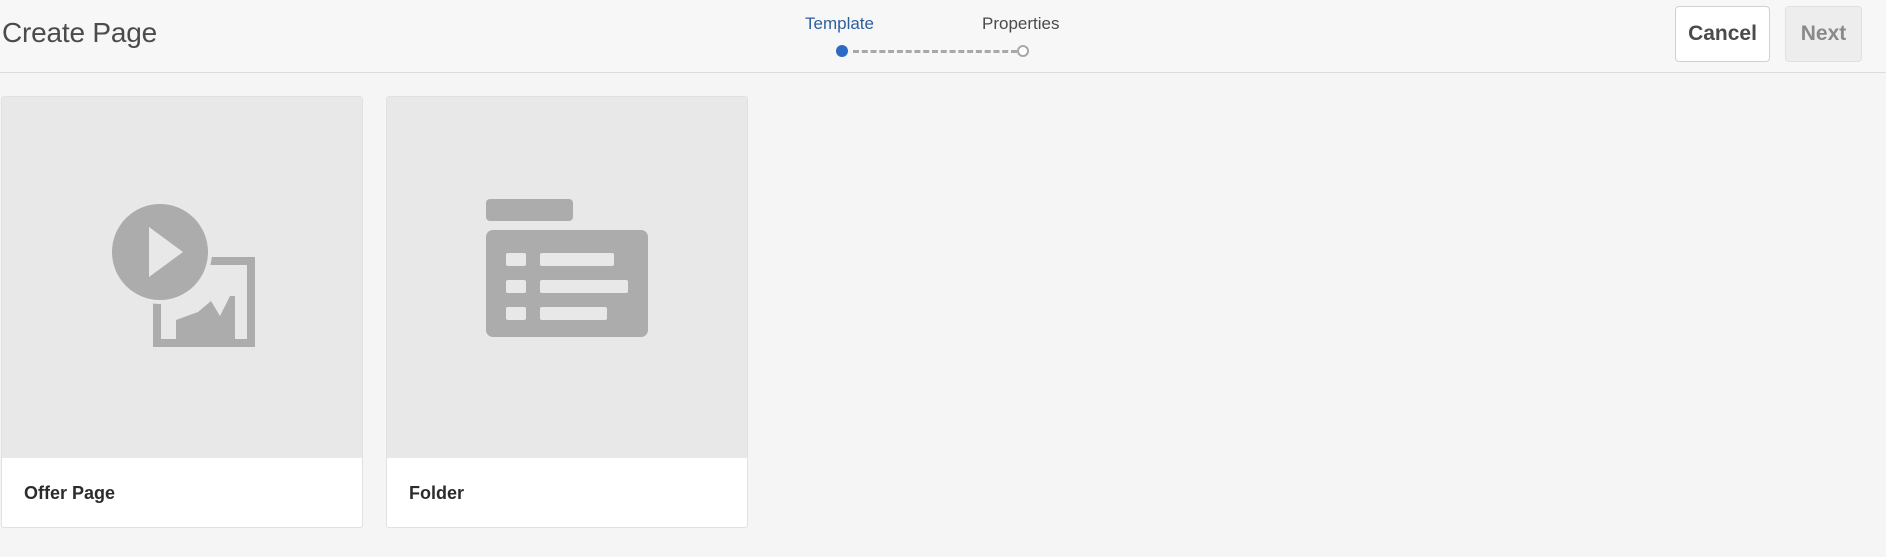 This screenshot has height=557, width=1886. I want to click on step-indicator-pending, so click(1023, 51).